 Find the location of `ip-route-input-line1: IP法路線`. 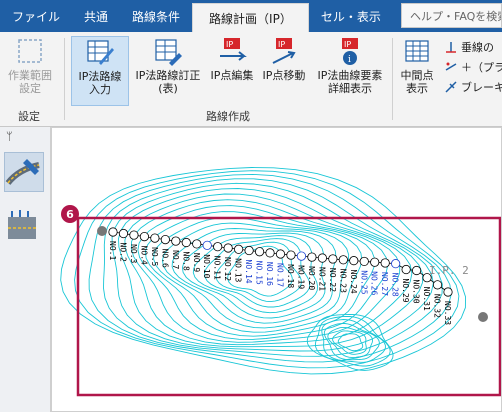

ip-route-input-line1: IP法路線 is located at coordinates (100, 76).